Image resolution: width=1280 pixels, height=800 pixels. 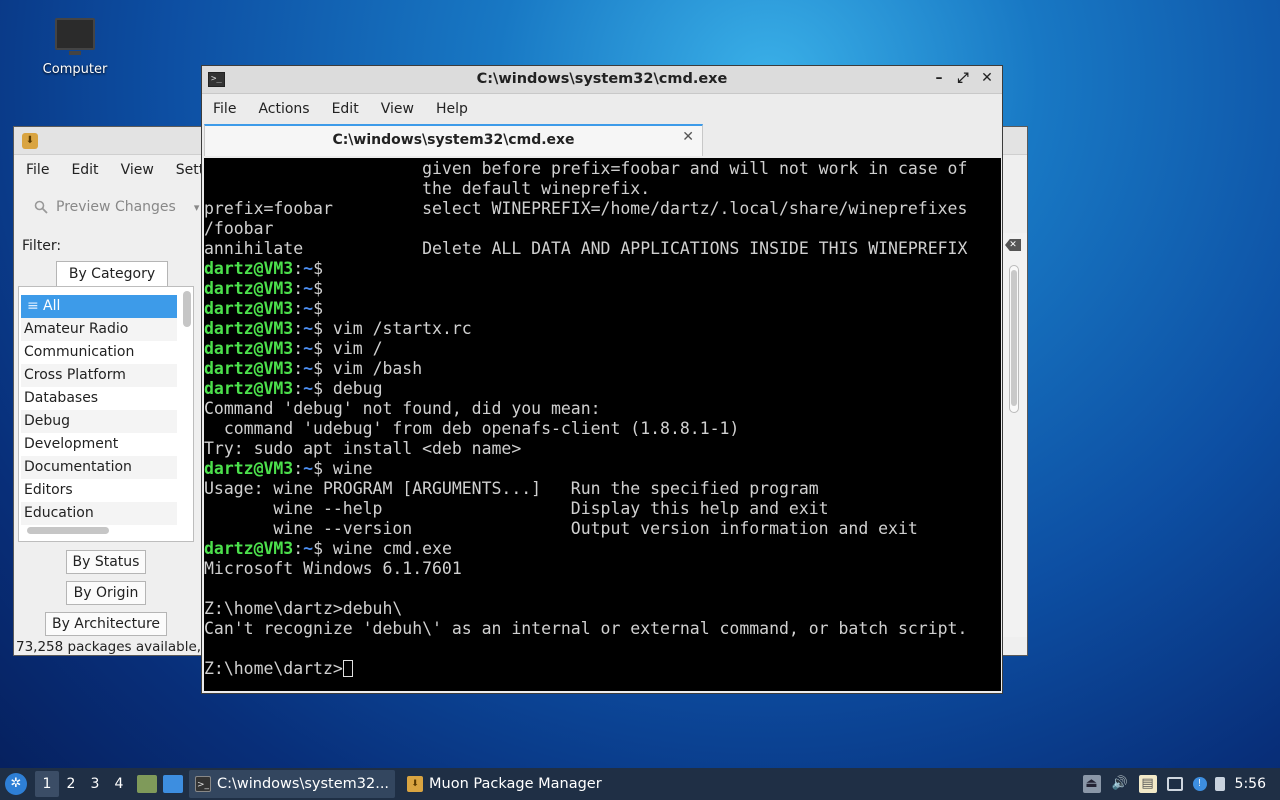 What do you see at coordinates (99, 329) in the screenshot?
I see `category-item-amateur-radio: Amateur Radio` at bounding box center [99, 329].